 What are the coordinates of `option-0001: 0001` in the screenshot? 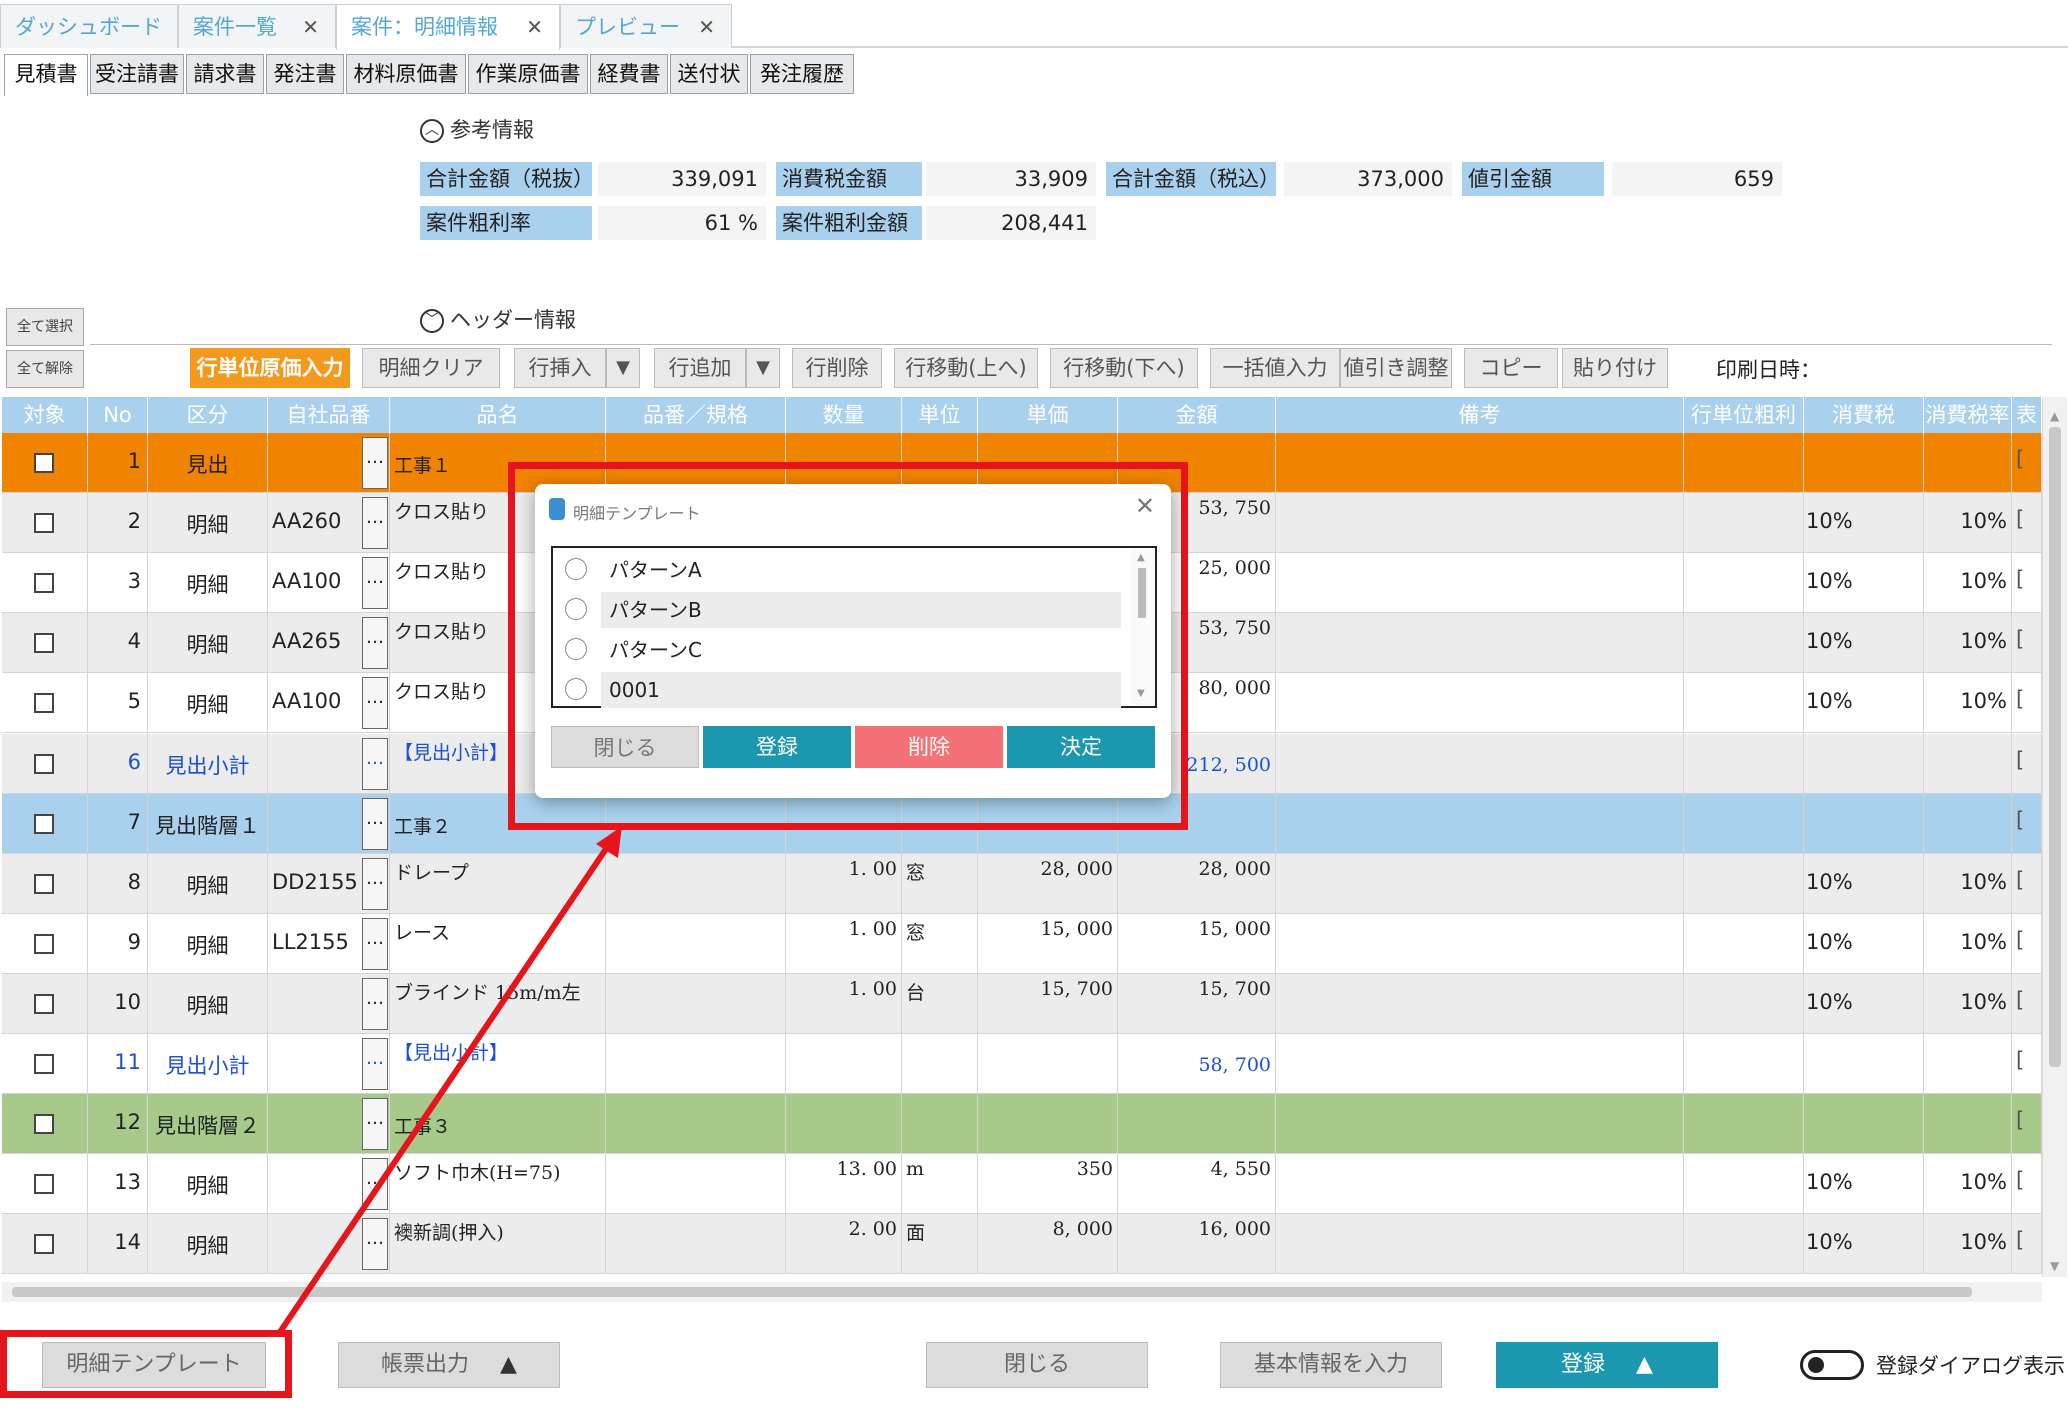 It's located at (861, 690).